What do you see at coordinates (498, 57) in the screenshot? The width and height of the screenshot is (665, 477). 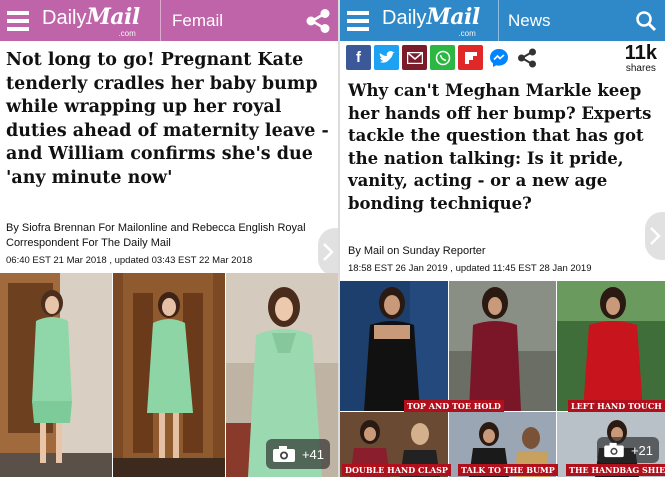 I see `messenger-icon` at bounding box center [498, 57].